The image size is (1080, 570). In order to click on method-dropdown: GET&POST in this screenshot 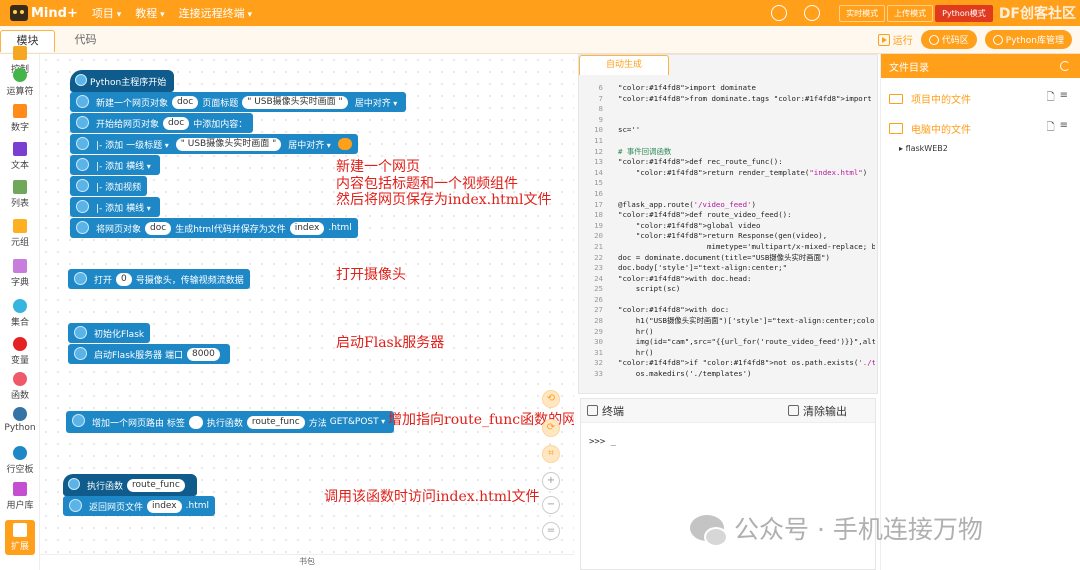, I will do `click(357, 422)`.